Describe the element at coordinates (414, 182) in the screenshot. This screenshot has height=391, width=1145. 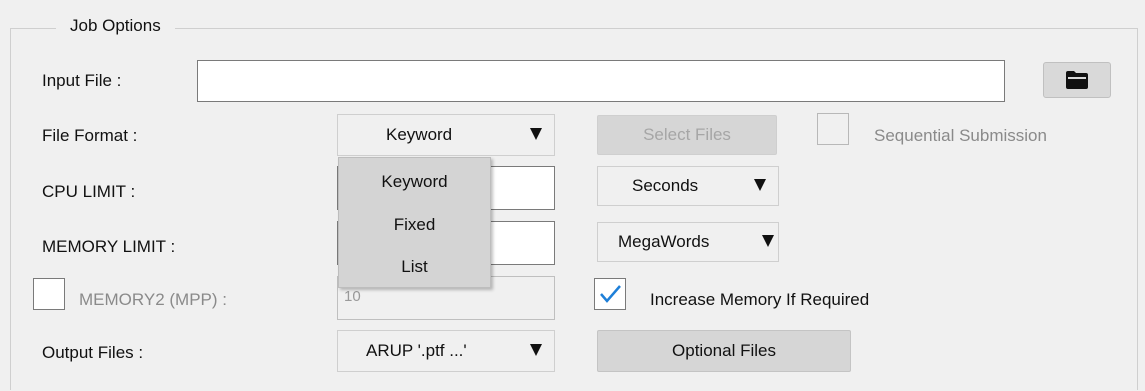
I see `file-format-option-keyword: Keyword` at that location.